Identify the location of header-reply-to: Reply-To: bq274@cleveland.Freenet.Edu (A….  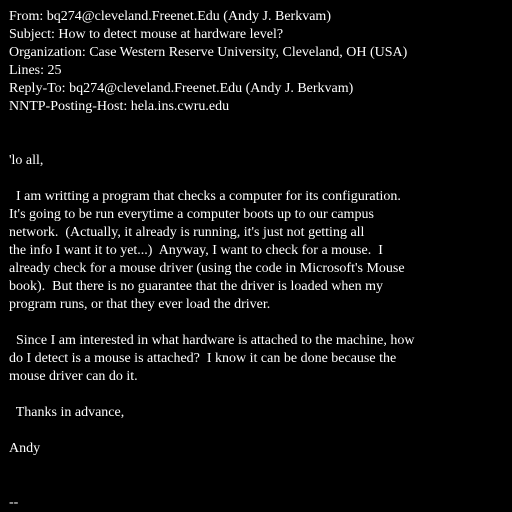
(181, 88).